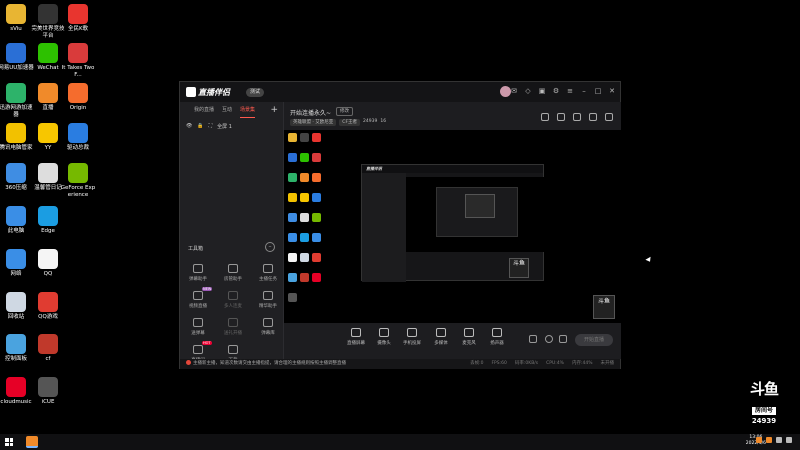 This screenshot has width=800, height=450. What do you see at coordinates (274, 110) in the screenshot?
I see `add-scene-icon: +` at bounding box center [274, 110].